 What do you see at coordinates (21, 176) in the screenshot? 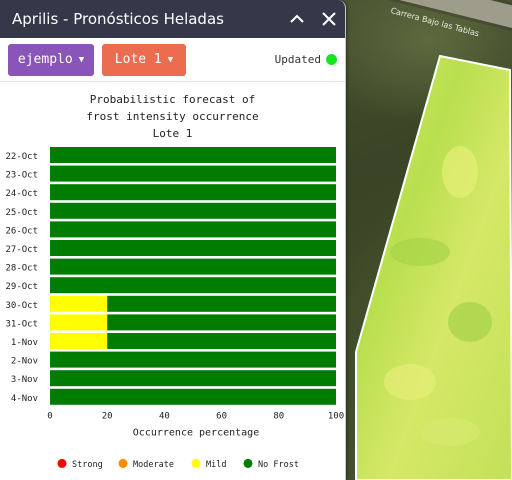
I see `y-tick-label: 23-Oct` at bounding box center [21, 176].